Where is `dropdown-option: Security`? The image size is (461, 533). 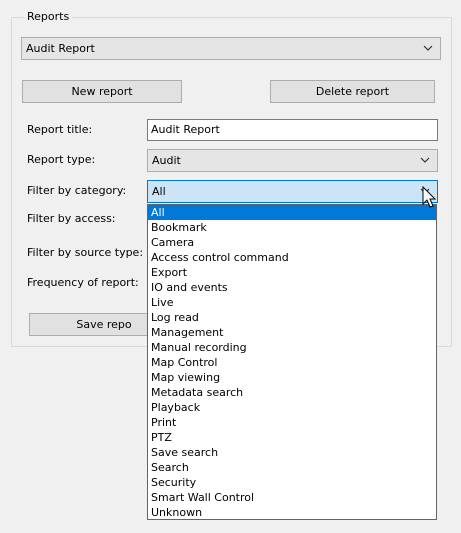 dropdown-option: Security is located at coordinates (292, 482).